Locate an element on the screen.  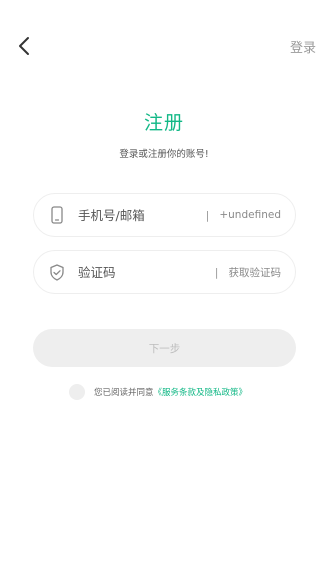
login-link: 登录 is located at coordinates (303, 46).